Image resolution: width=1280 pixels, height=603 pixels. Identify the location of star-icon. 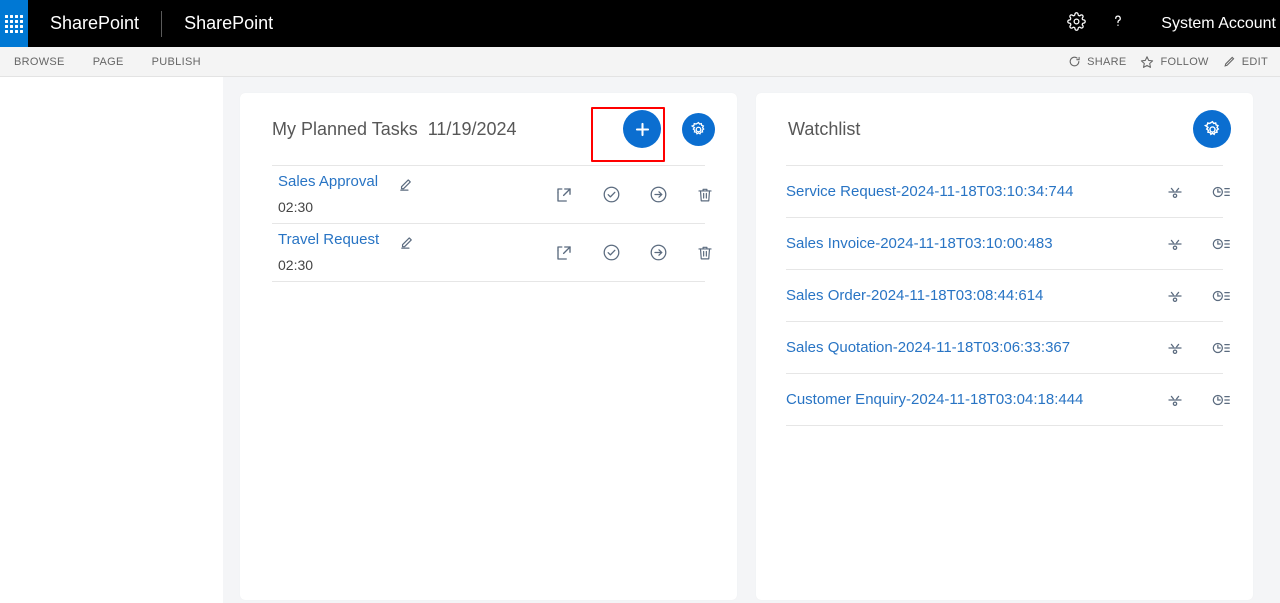
(1147, 62).